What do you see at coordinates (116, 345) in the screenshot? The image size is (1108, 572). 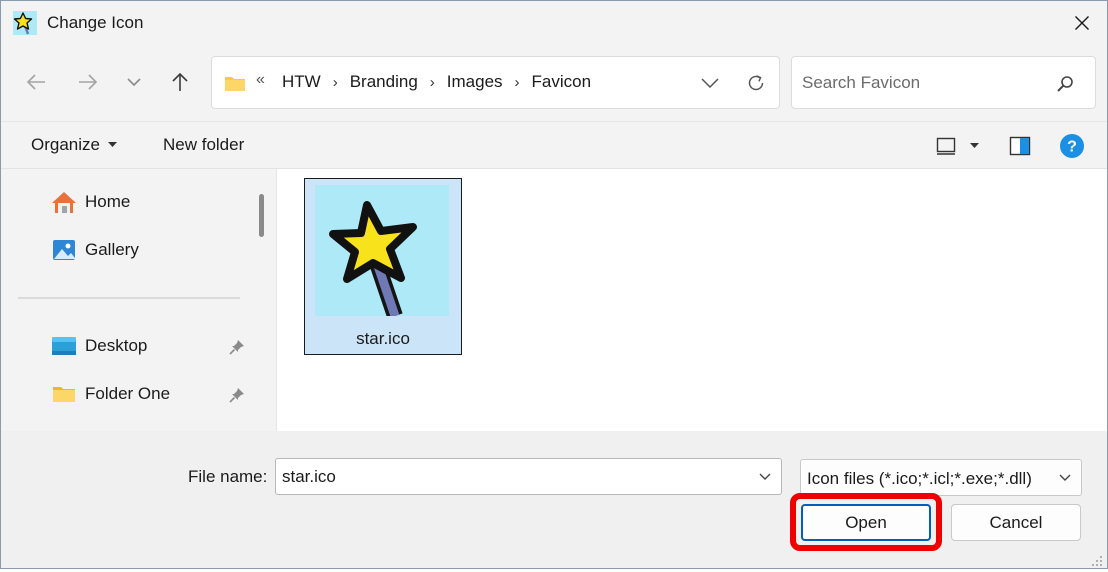 I see `nav-item-label: Desktop` at bounding box center [116, 345].